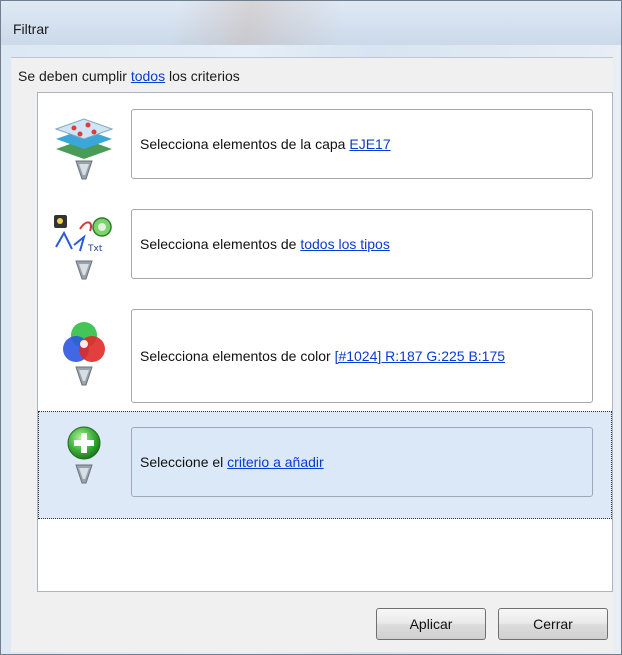  Describe the element at coordinates (84, 354) in the screenshot. I see `rgb-color-filter-icon` at that location.